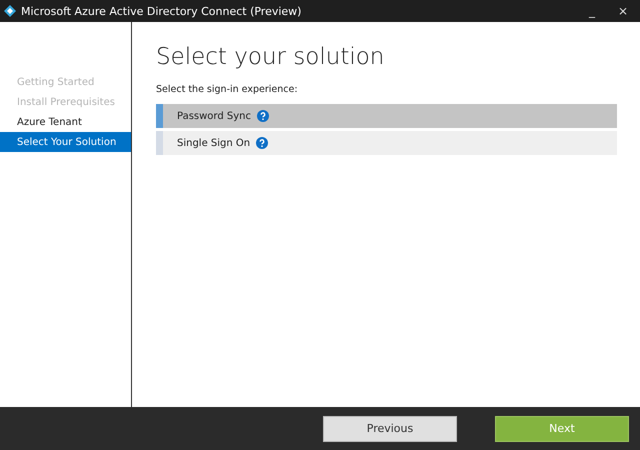 This screenshot has height=450, width=640. Describe the element at coordinates (65, 122) in the screenshot. I see `sidebar-item: Azure Tenant` at that location.